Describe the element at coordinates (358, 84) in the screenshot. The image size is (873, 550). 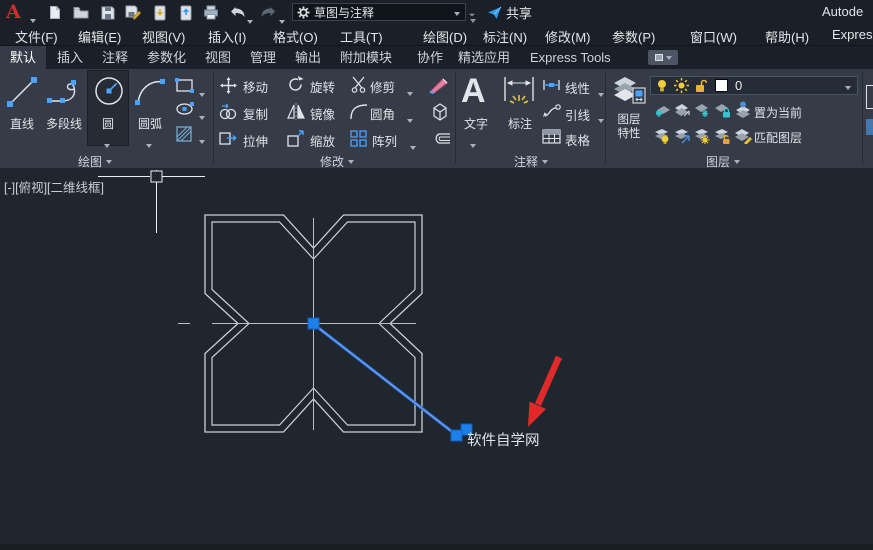
I see `trim-button` at that location.